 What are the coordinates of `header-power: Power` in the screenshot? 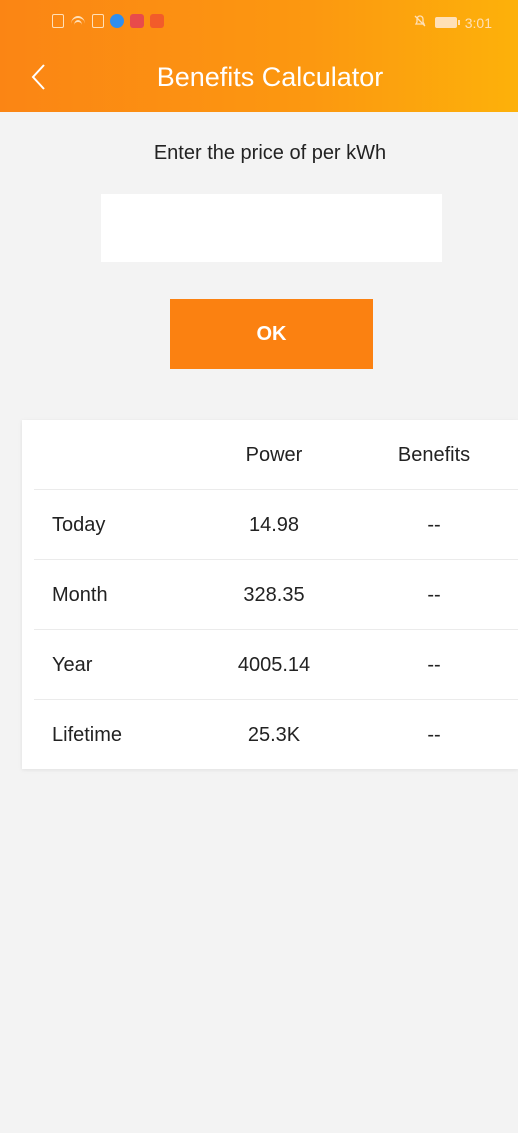 It's located at (274, 455).